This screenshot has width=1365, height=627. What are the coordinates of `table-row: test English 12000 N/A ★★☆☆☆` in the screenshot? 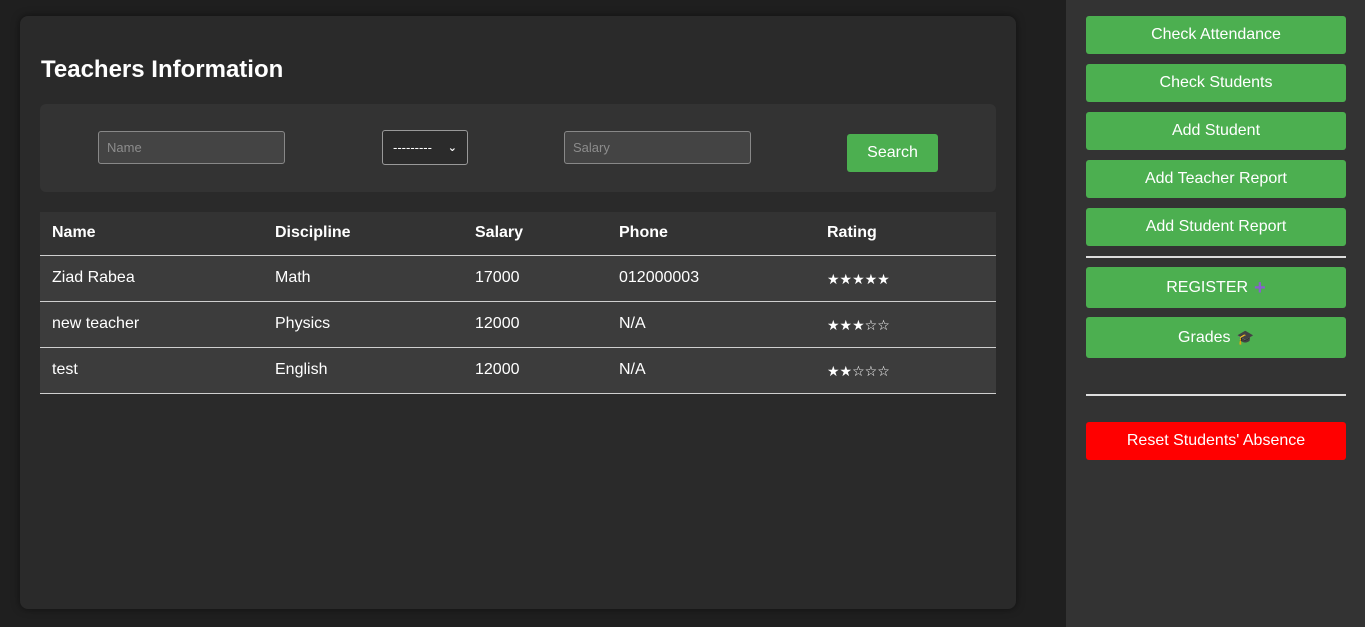 It's located at (518, 370).